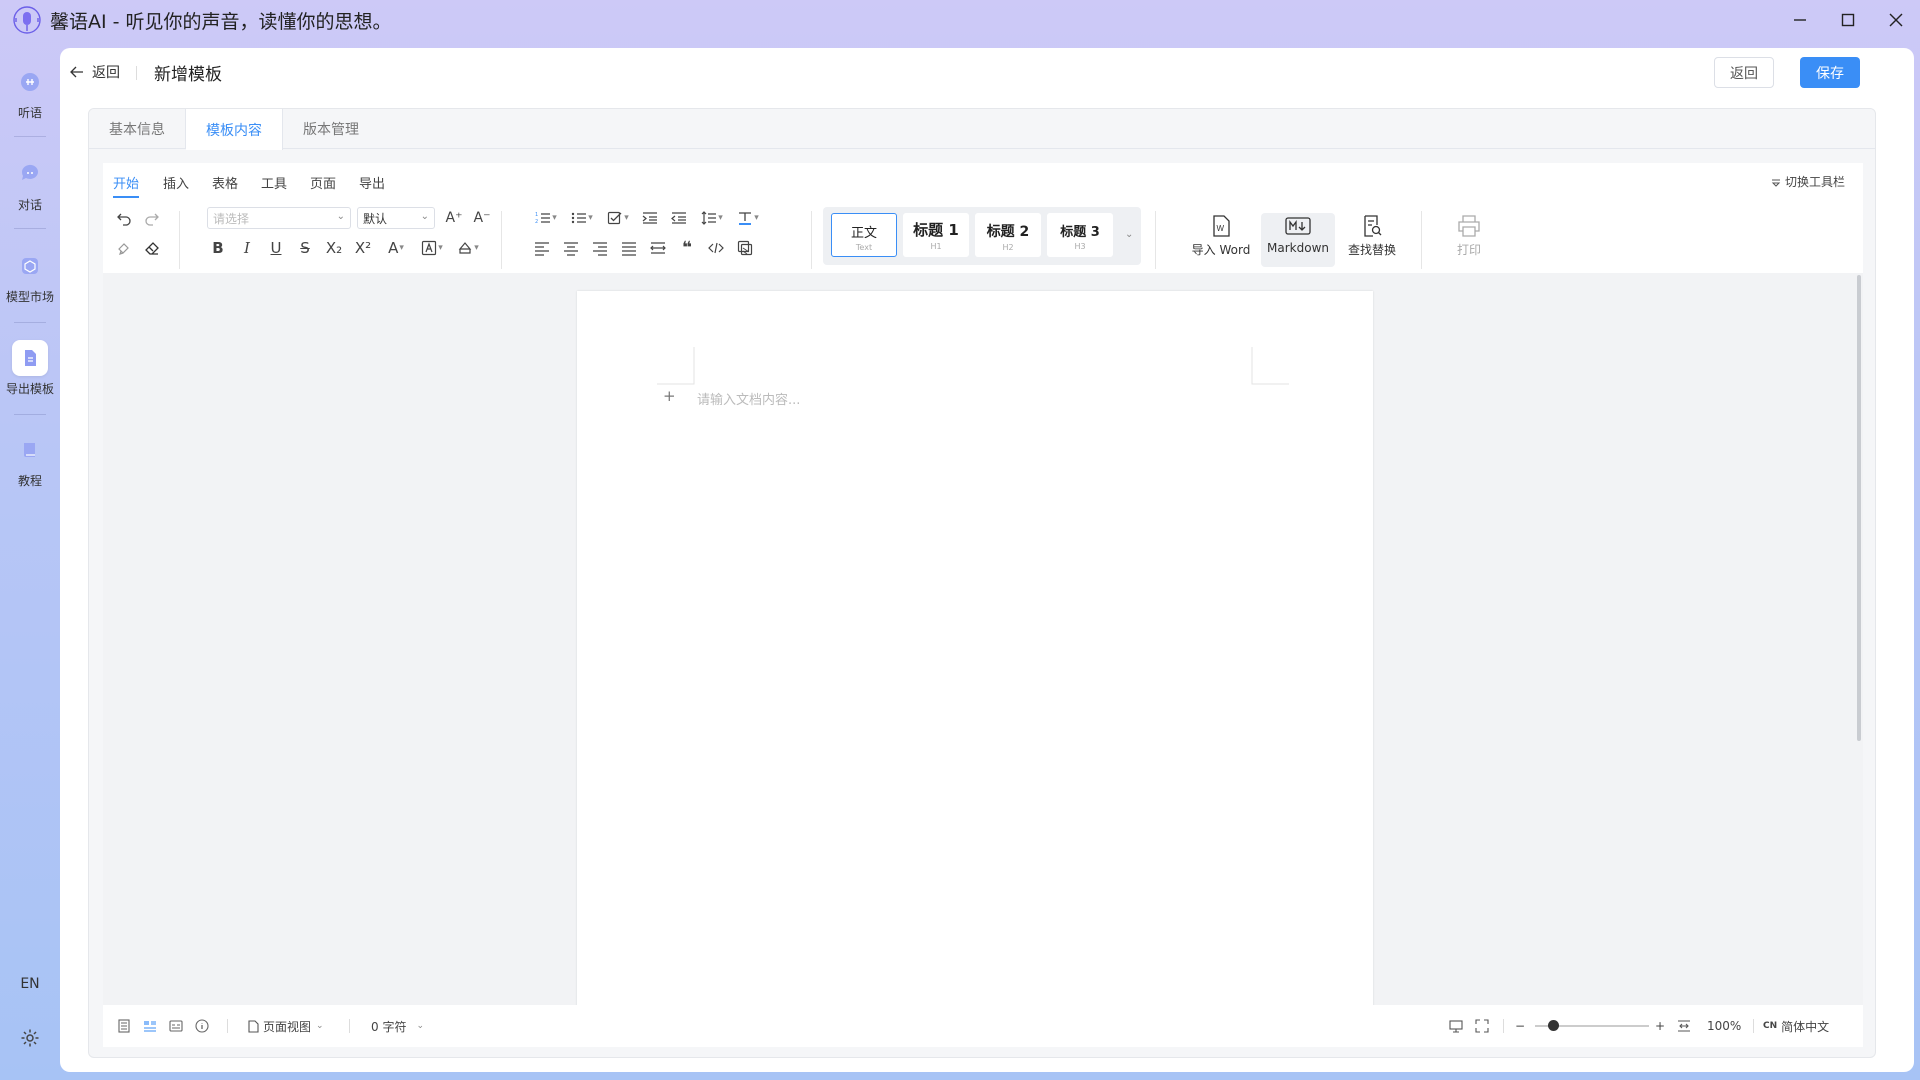  What do you see at coordinates (176, 1026) in the screenshot?
I see `web-view-toggle` at bounding box center [176, 1026].